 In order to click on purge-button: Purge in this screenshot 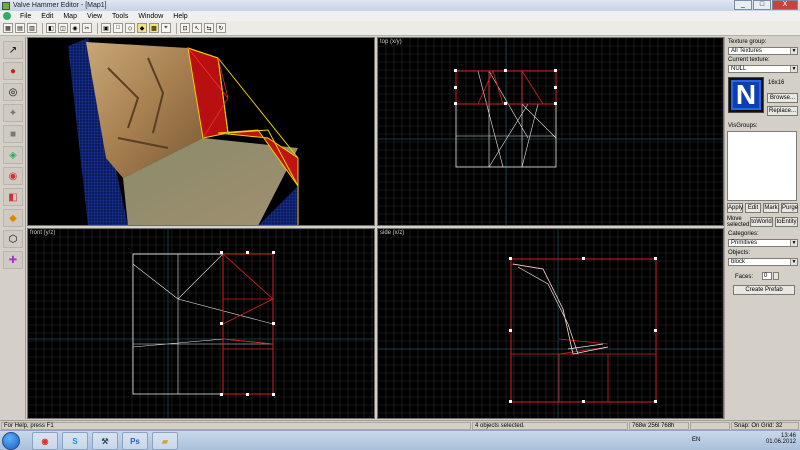, I will do `click(789, 208)`.